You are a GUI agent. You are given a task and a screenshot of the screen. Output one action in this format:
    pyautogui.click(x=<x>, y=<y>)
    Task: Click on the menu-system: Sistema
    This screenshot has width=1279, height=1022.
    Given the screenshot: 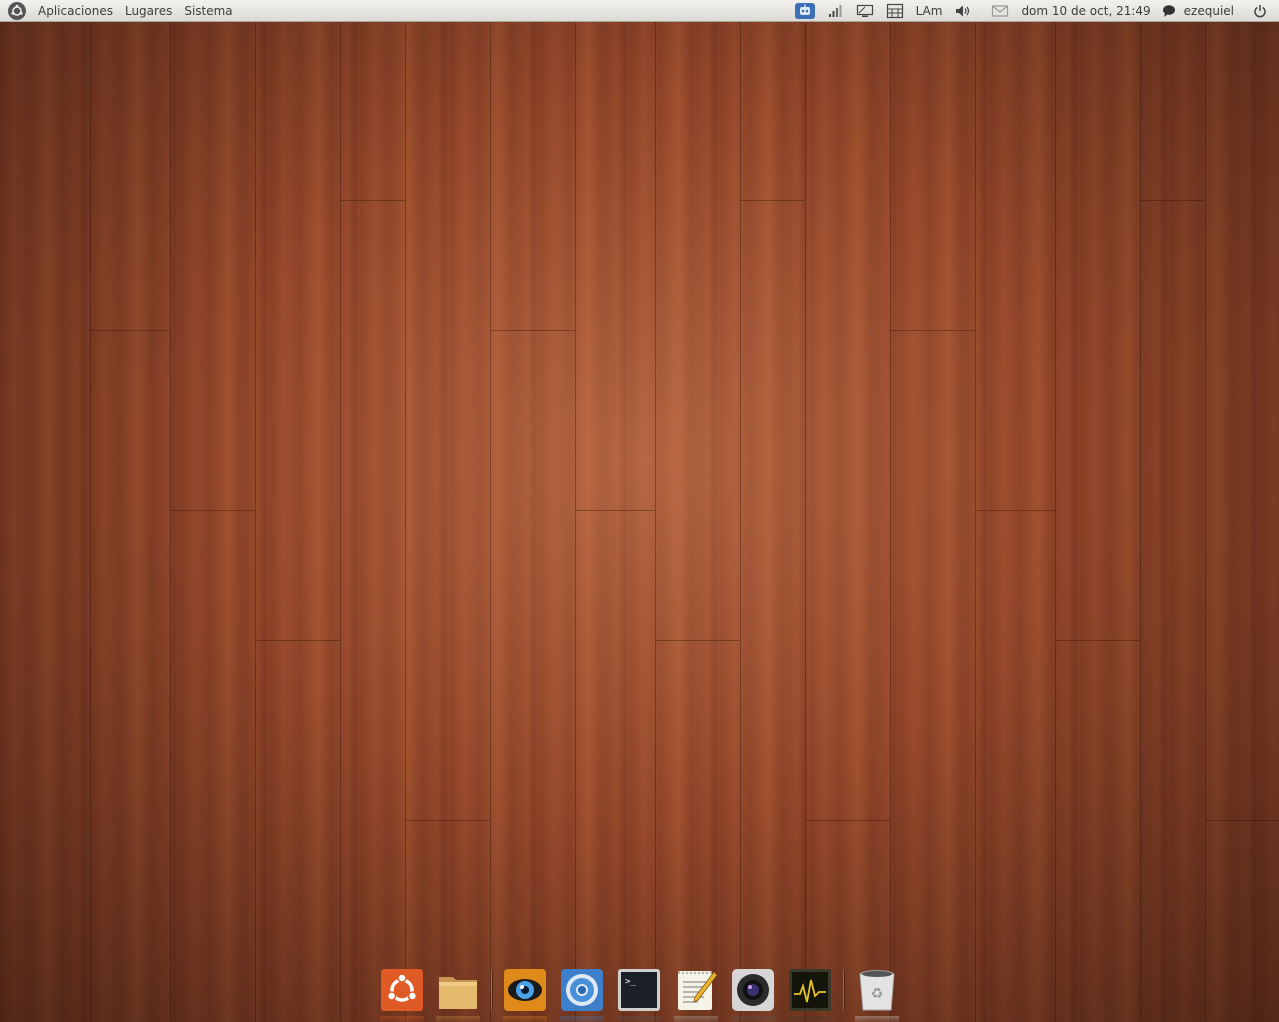 What is the action you would take?
    pyautogui.click(x=208, y=11)
    